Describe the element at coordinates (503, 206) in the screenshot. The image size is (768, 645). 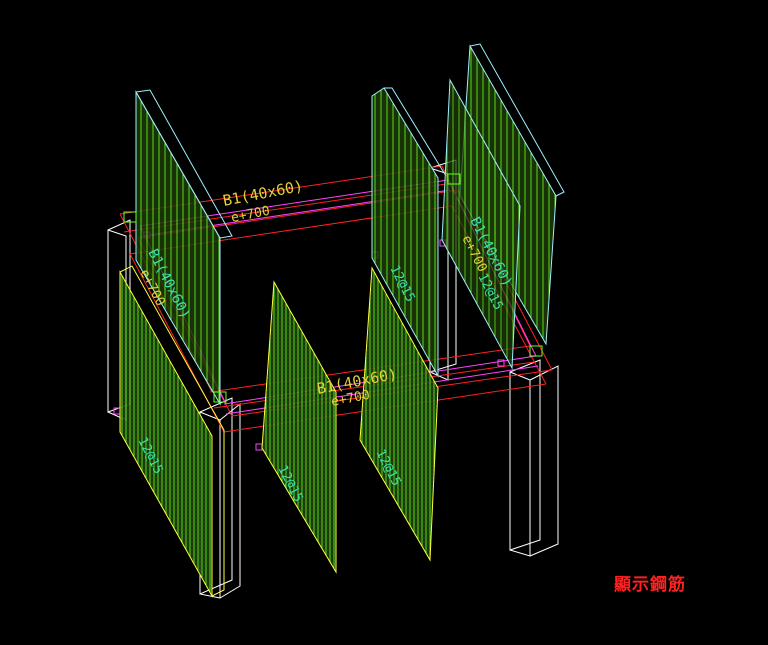
I see `wall-panel-back-right` at that location.